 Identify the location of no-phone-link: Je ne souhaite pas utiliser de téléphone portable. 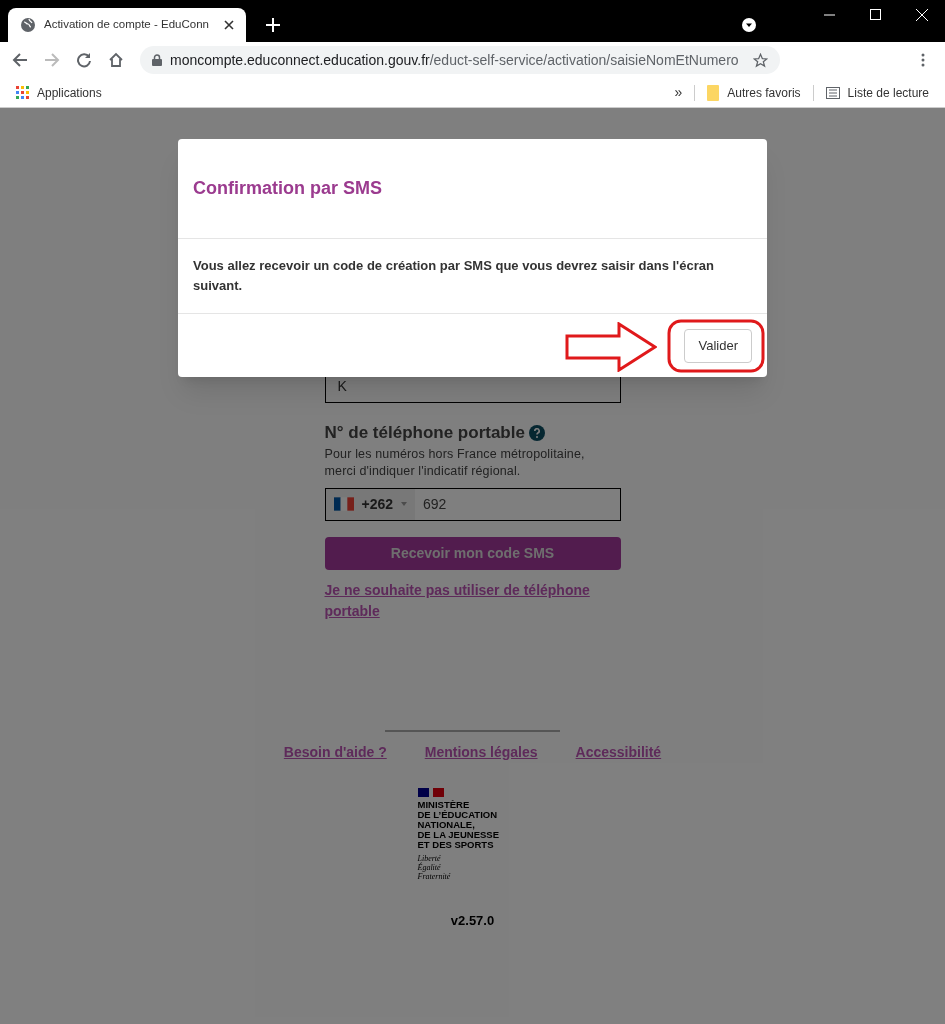
(472, 600).